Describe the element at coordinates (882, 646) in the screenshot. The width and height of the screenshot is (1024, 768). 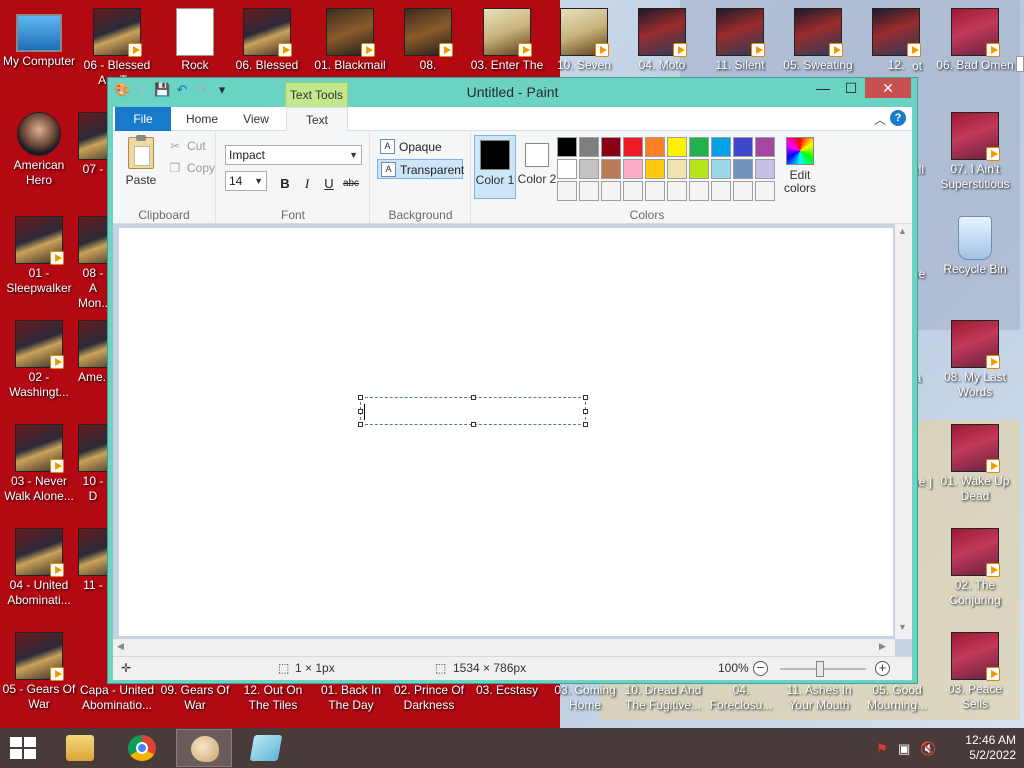
I see `scroll-right-icon: ▶` at that location.